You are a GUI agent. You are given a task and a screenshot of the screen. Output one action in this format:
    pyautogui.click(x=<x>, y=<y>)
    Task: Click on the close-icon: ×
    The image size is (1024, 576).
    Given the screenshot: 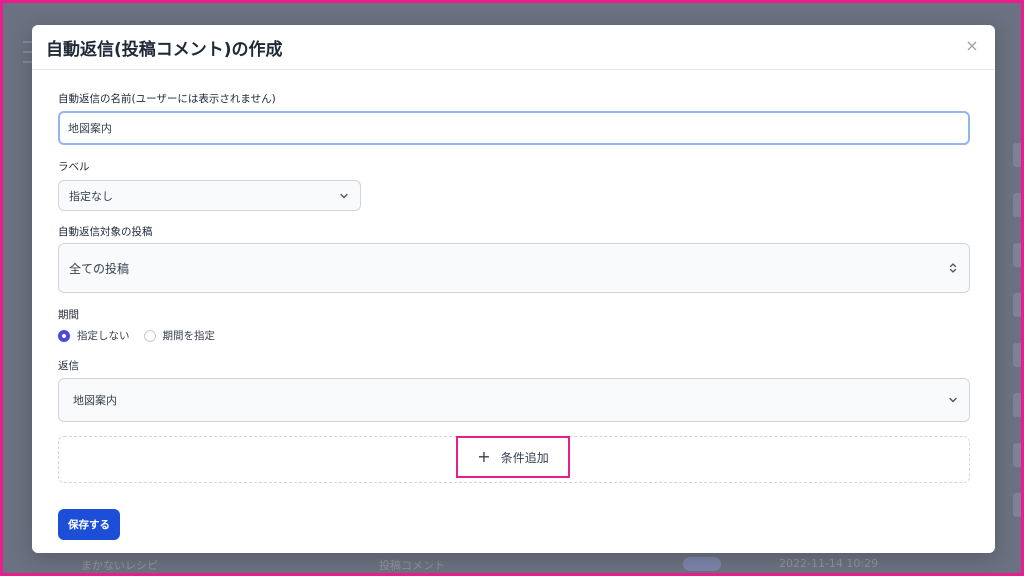 What is the action you would take?
    pyautogui.click(x=972, y=46)
    